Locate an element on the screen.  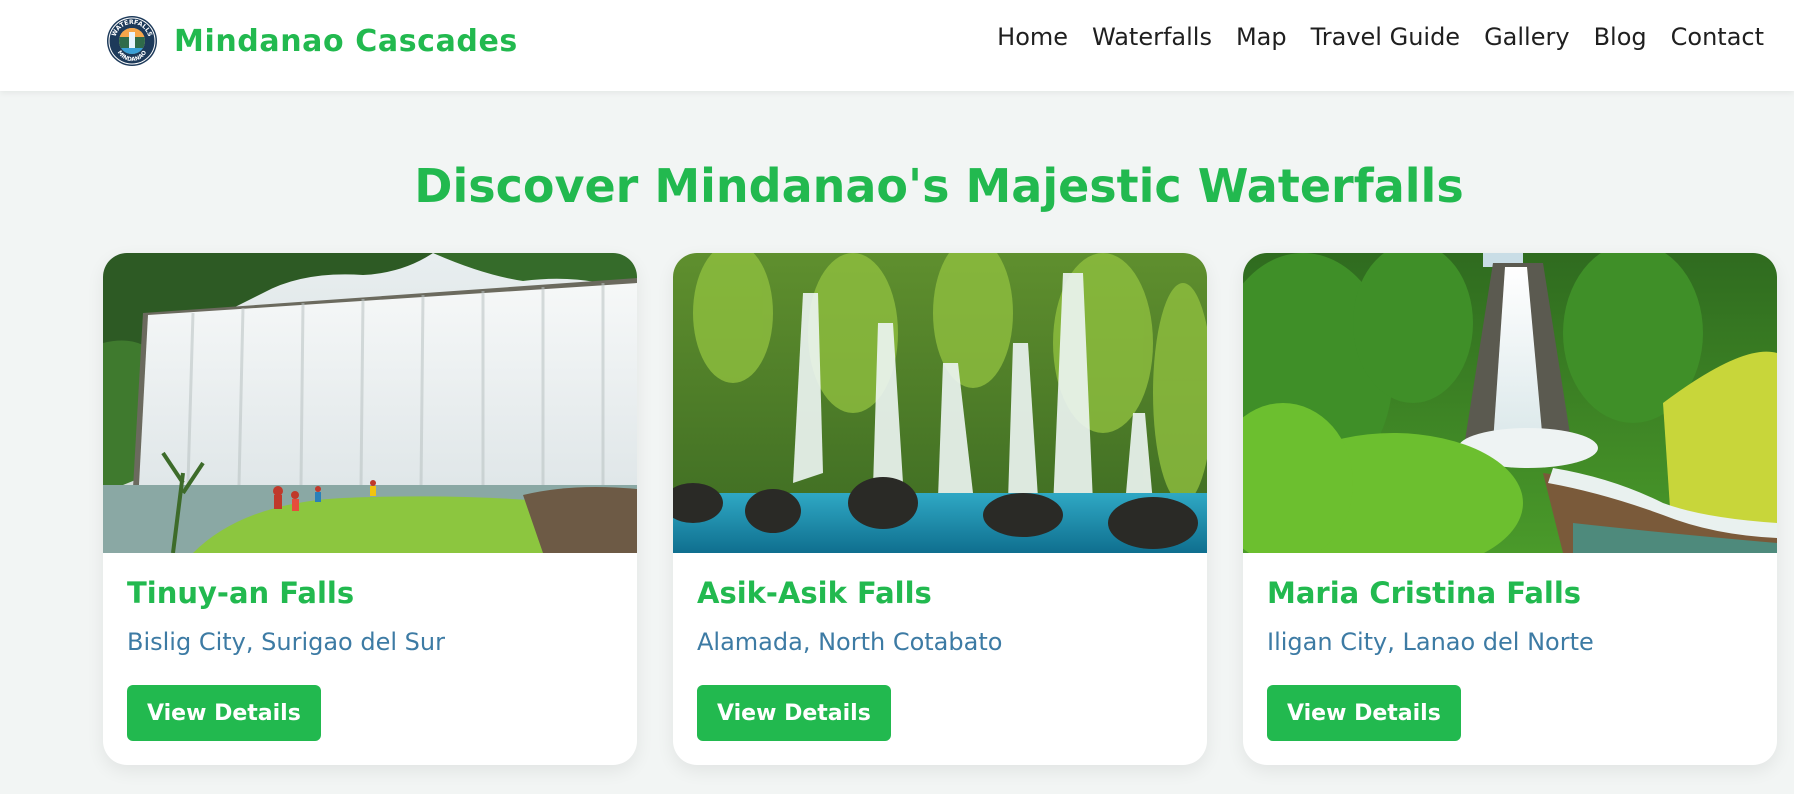
brand: WATERFALLS MINDANAO Mindanao Cascades is located at coordinates (312, 41).